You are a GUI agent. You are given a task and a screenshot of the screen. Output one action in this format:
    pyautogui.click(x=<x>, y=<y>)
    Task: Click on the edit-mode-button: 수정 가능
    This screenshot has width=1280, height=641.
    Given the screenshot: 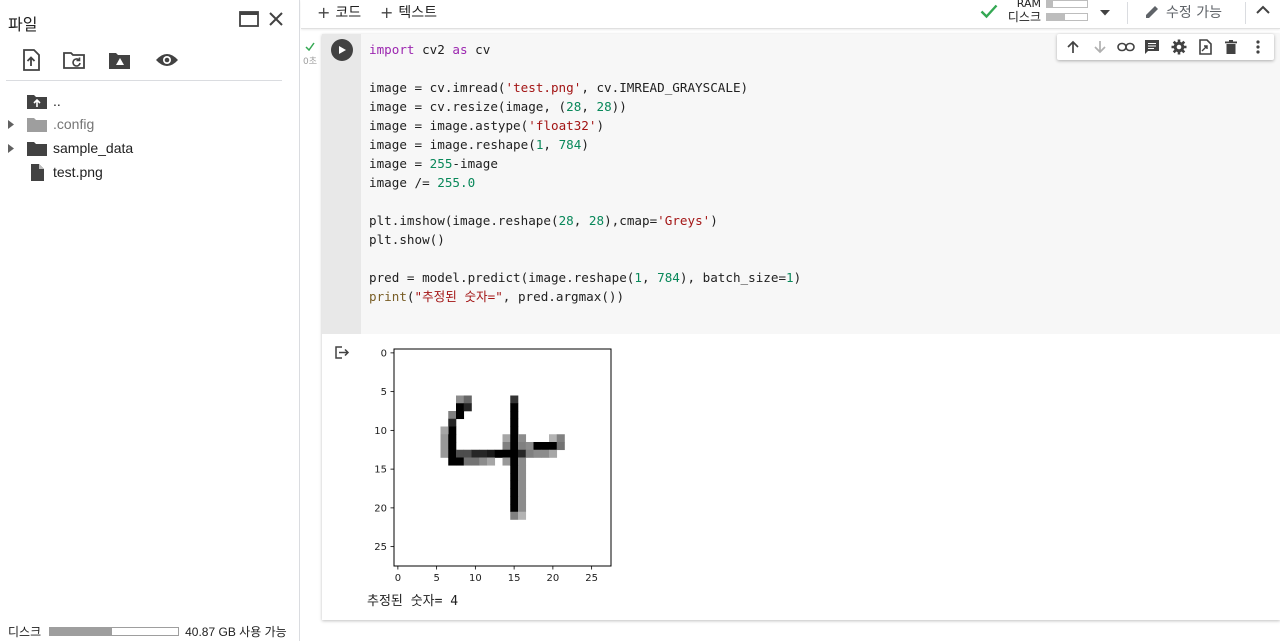 What is the action you would take?
    pyautogui.click(x=1183, y=12)
    